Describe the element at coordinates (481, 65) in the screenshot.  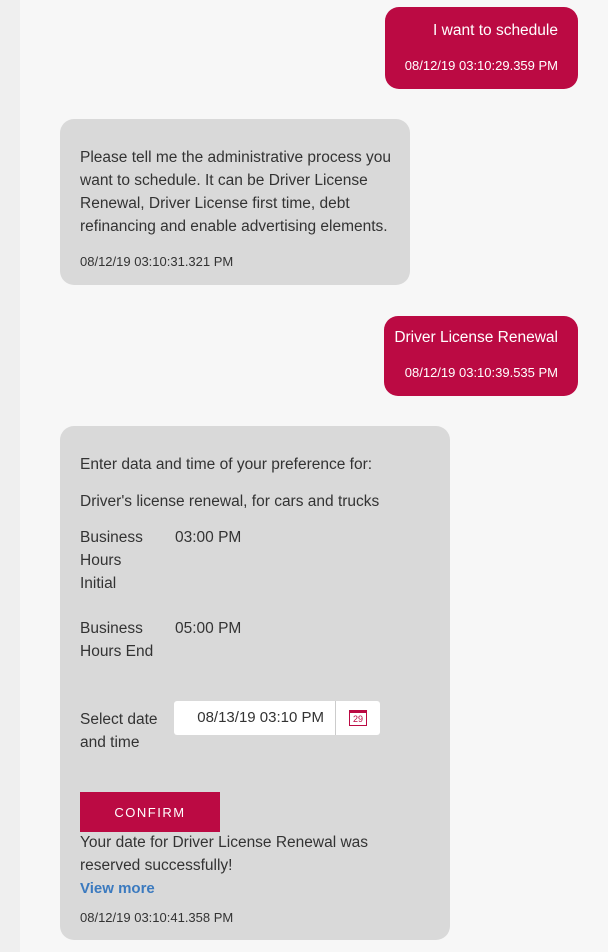
I see `message-timestamp: 08/12/19 03:10:29.359 PM` at that location.